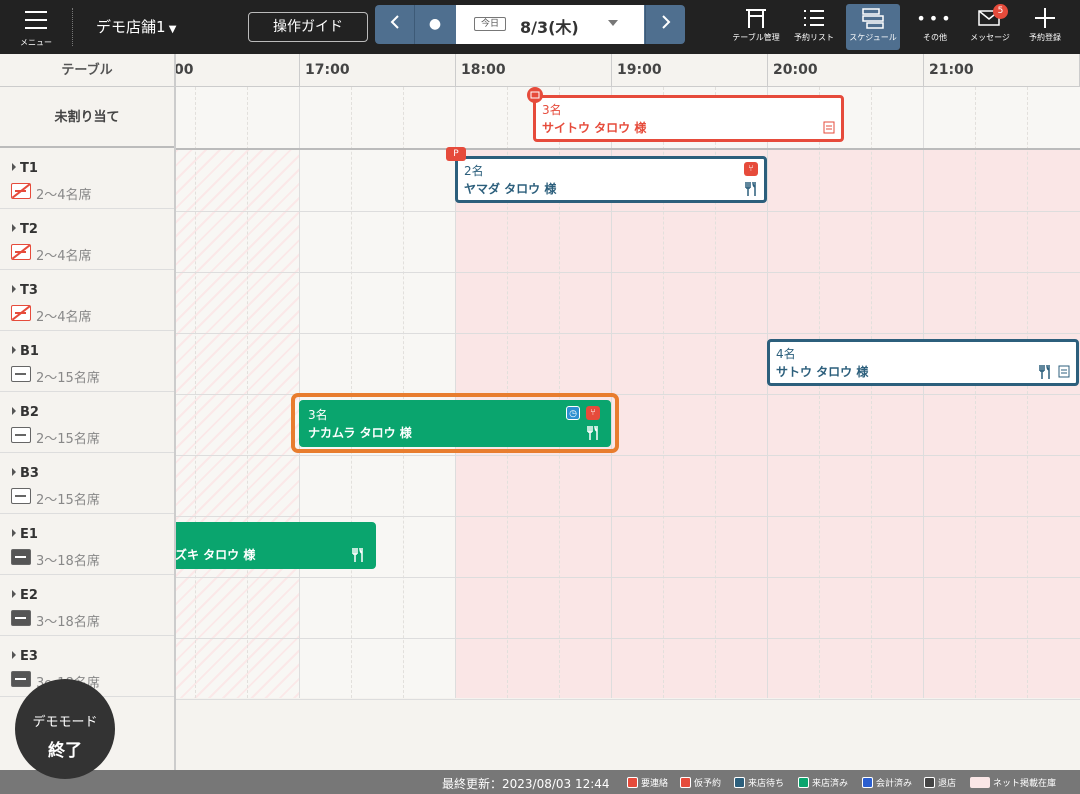 Image resolution: width=1080 pixels, height=794 pixels. What do you see at coordinates (308, 27) in the screenshot?
I see `guide-button: 操作ガイド` at bounding box center [308, 27].